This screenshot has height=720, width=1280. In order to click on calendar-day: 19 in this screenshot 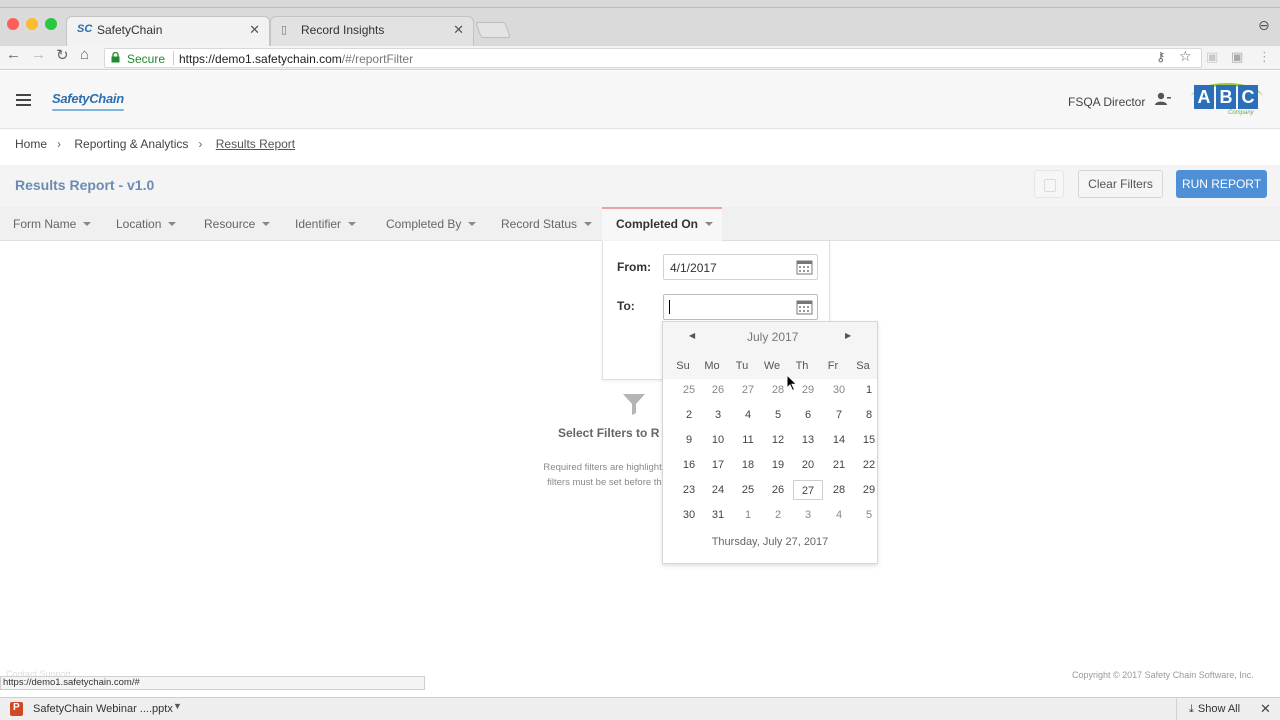, I will do `click(778, 465)`.